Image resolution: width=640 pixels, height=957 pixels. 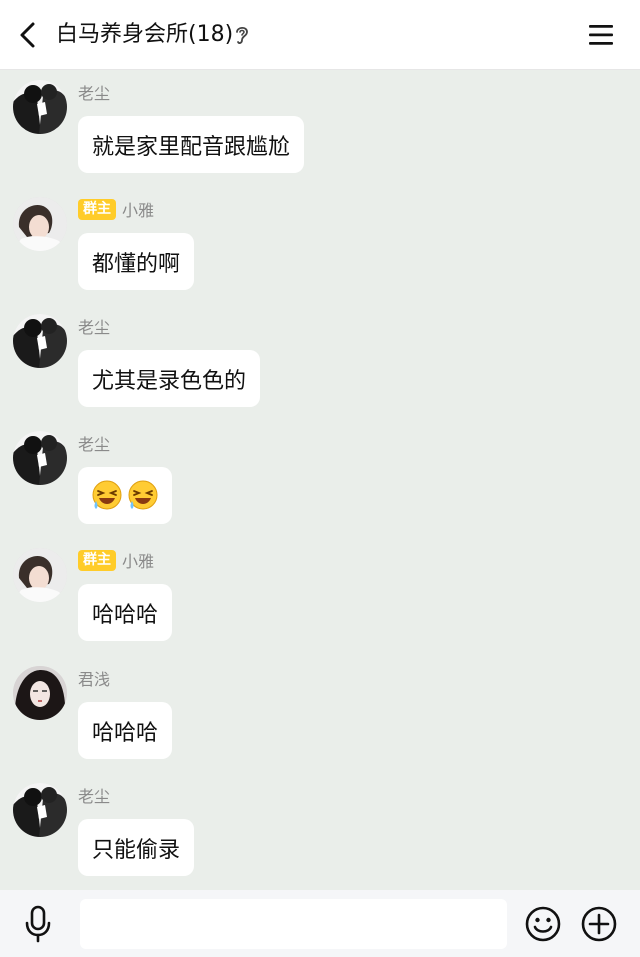 I want to click on microphone-icon, so click(x=38, y=924).